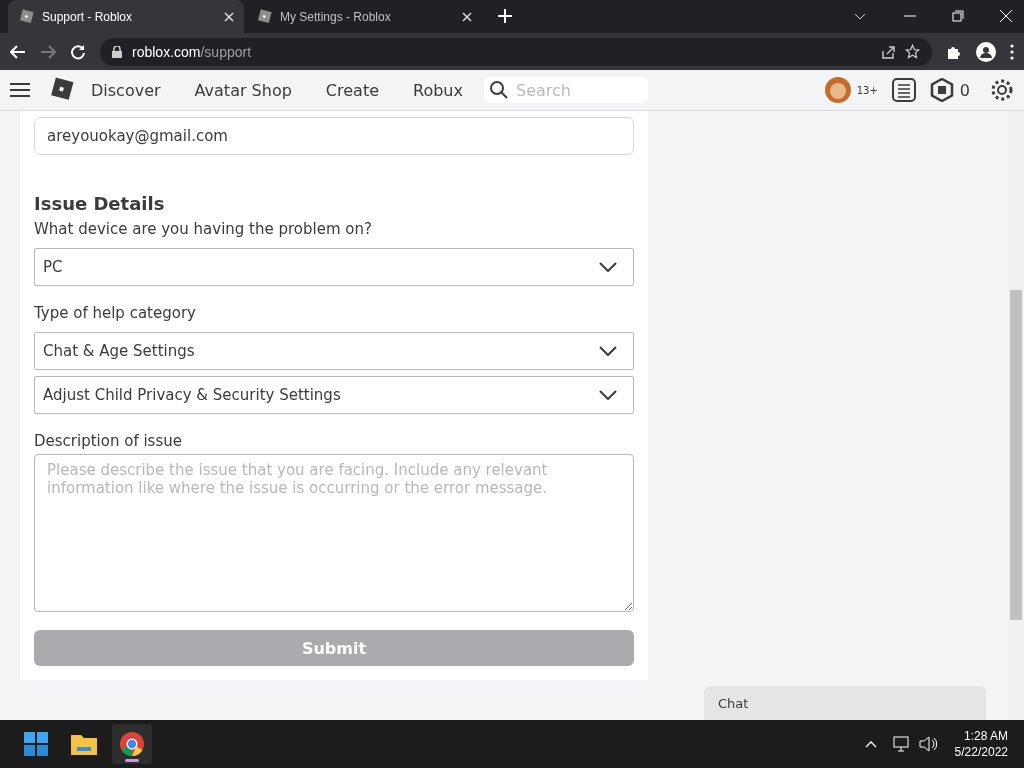  I want to click on clock-date: 5/22/2022, so click(981, 752).